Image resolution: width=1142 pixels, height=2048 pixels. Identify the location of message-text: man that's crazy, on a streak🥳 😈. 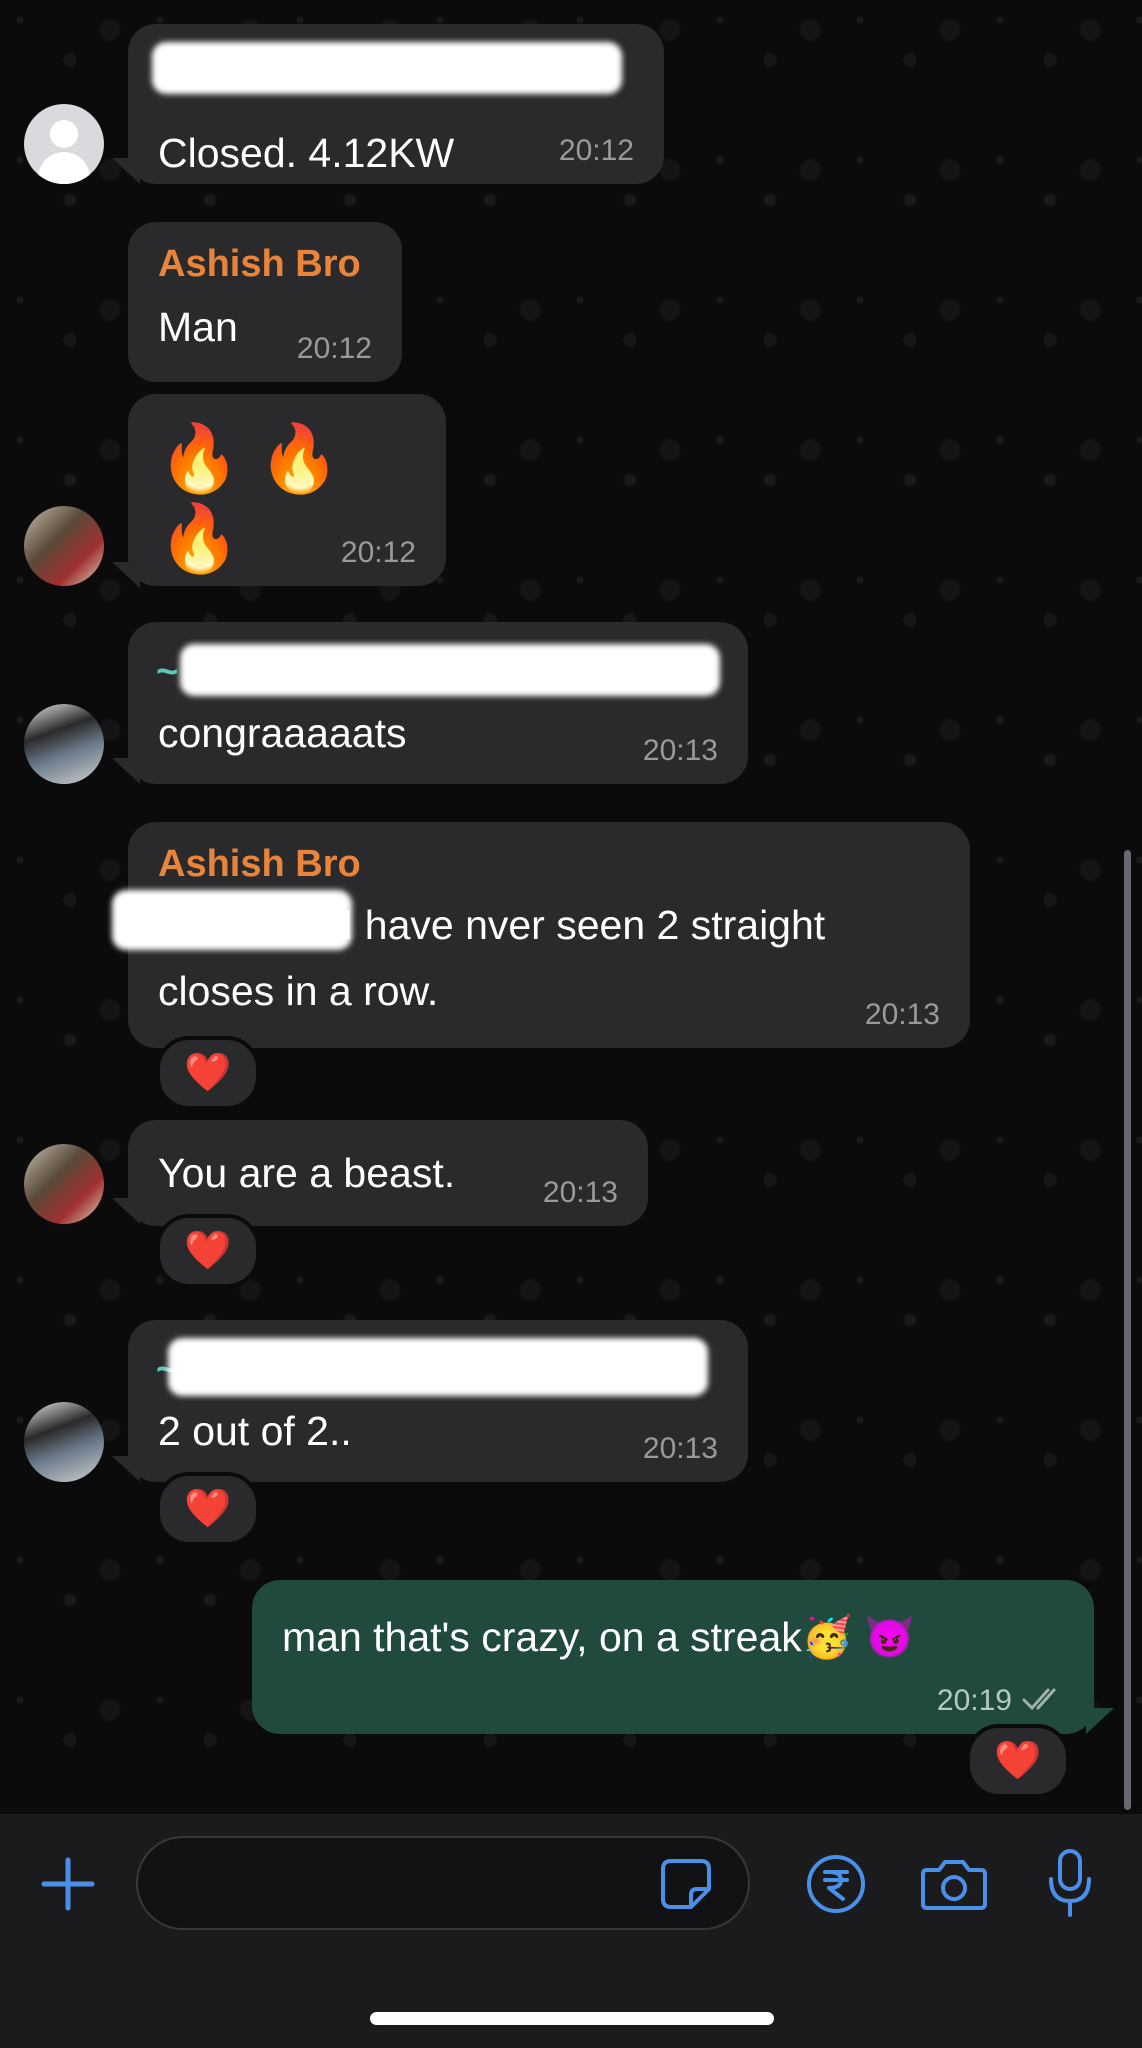
(599, 1637).